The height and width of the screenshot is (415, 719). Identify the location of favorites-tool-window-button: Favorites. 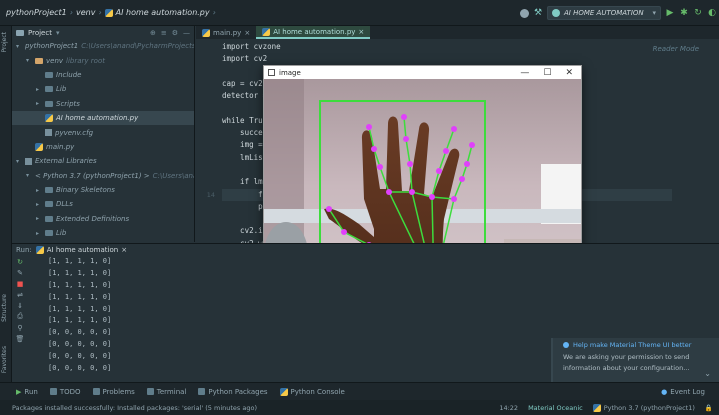
(4, 359).